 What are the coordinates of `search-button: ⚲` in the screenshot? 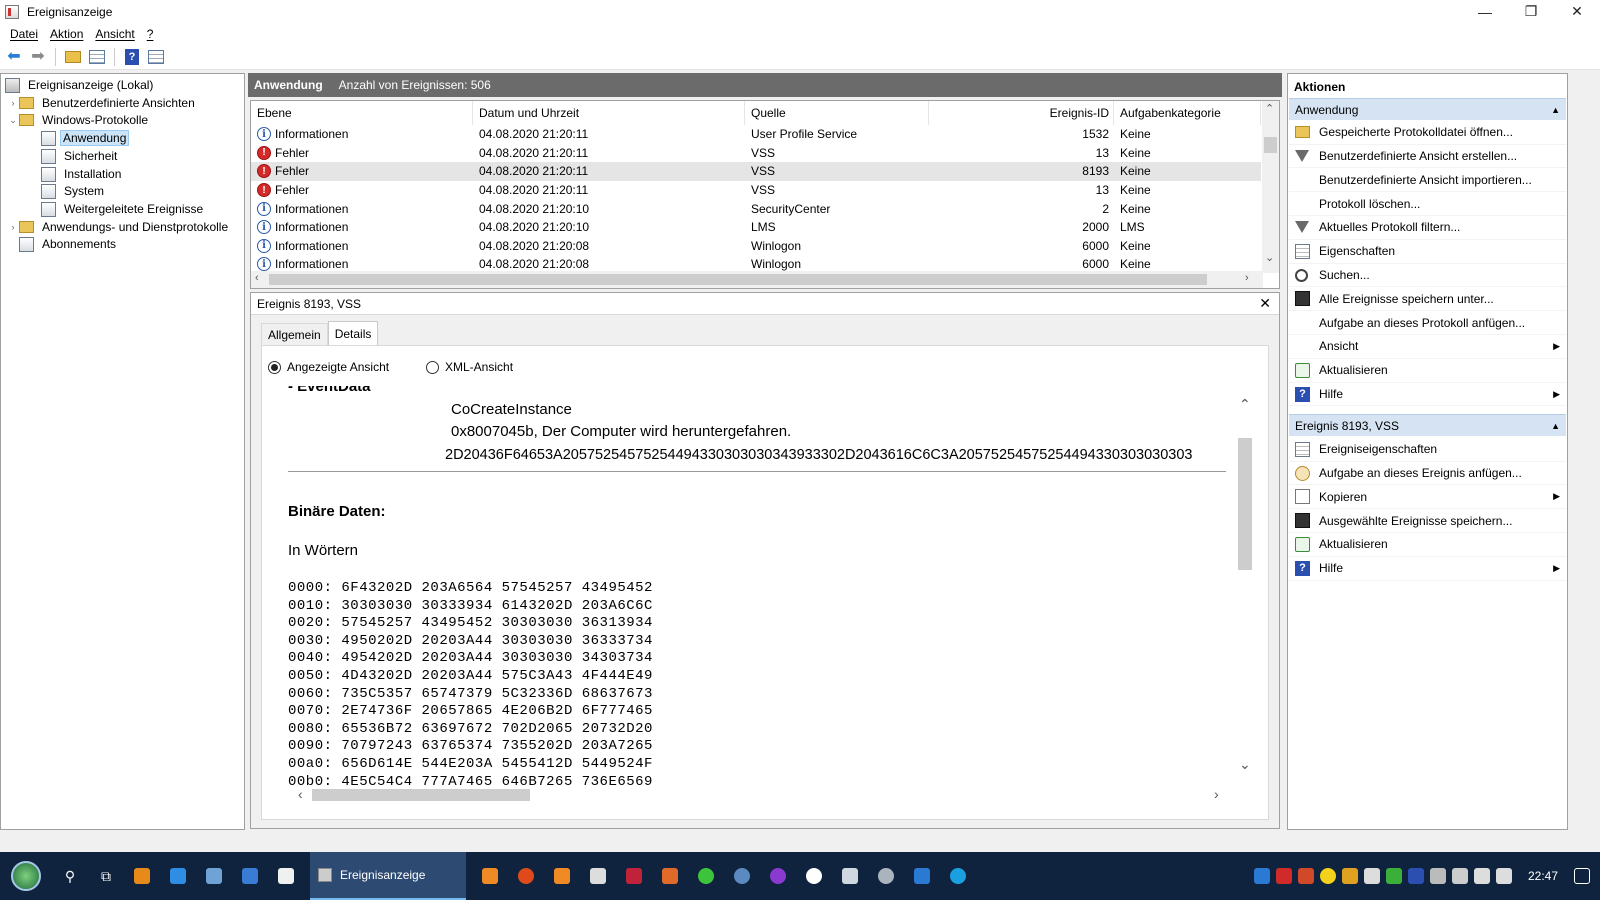 It's located at (70, 876).